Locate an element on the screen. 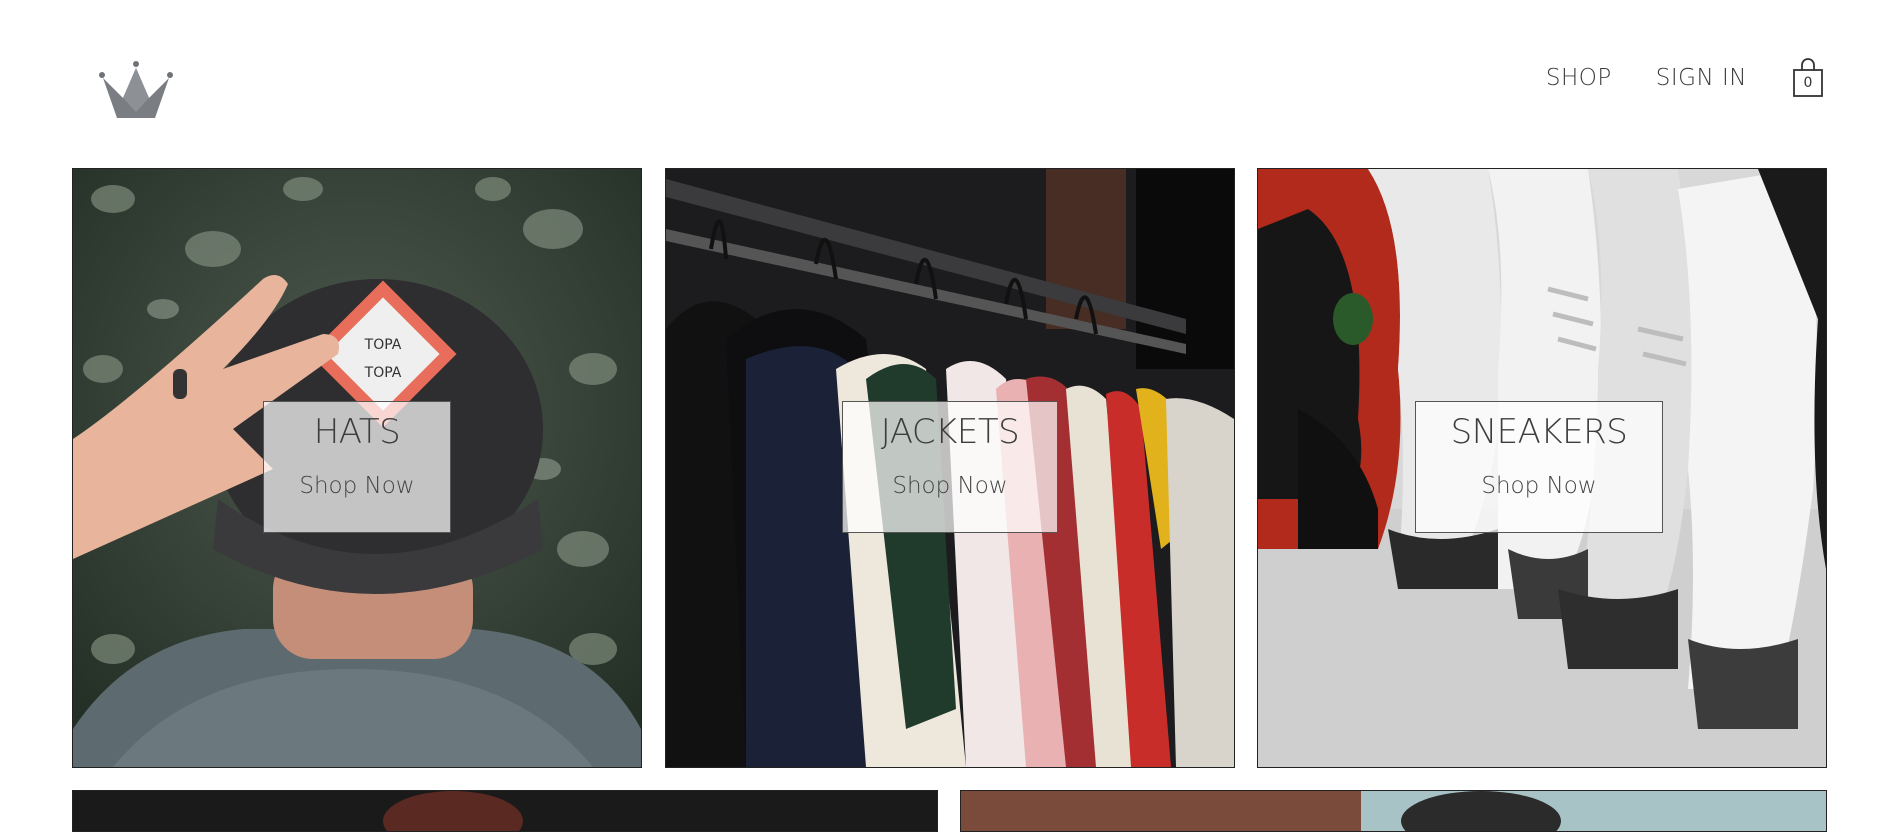 This screenshot has height=832, width=1893. cart-count: 0 is located at coordinates (1808, 83).